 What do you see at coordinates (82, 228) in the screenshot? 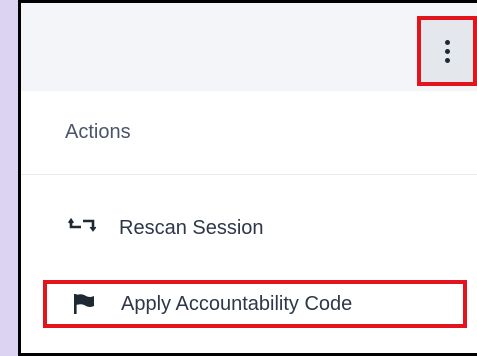
I see `repeat-icon` at bounding box center [82, 228].